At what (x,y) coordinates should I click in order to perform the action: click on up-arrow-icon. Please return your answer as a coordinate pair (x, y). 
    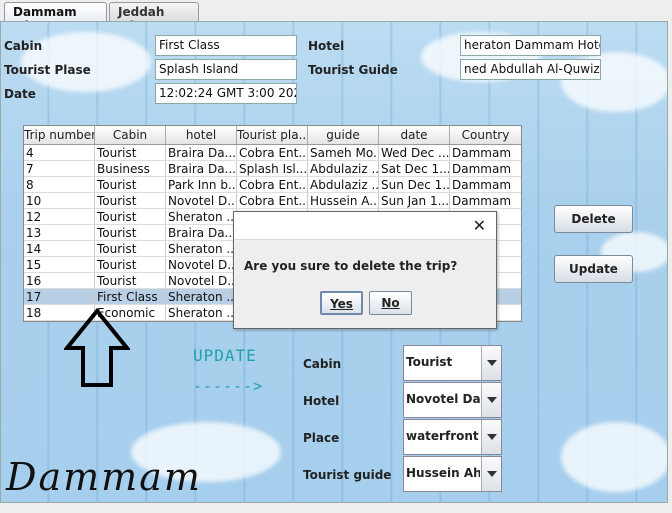
    Looking at the image, I should click on (97, 347).